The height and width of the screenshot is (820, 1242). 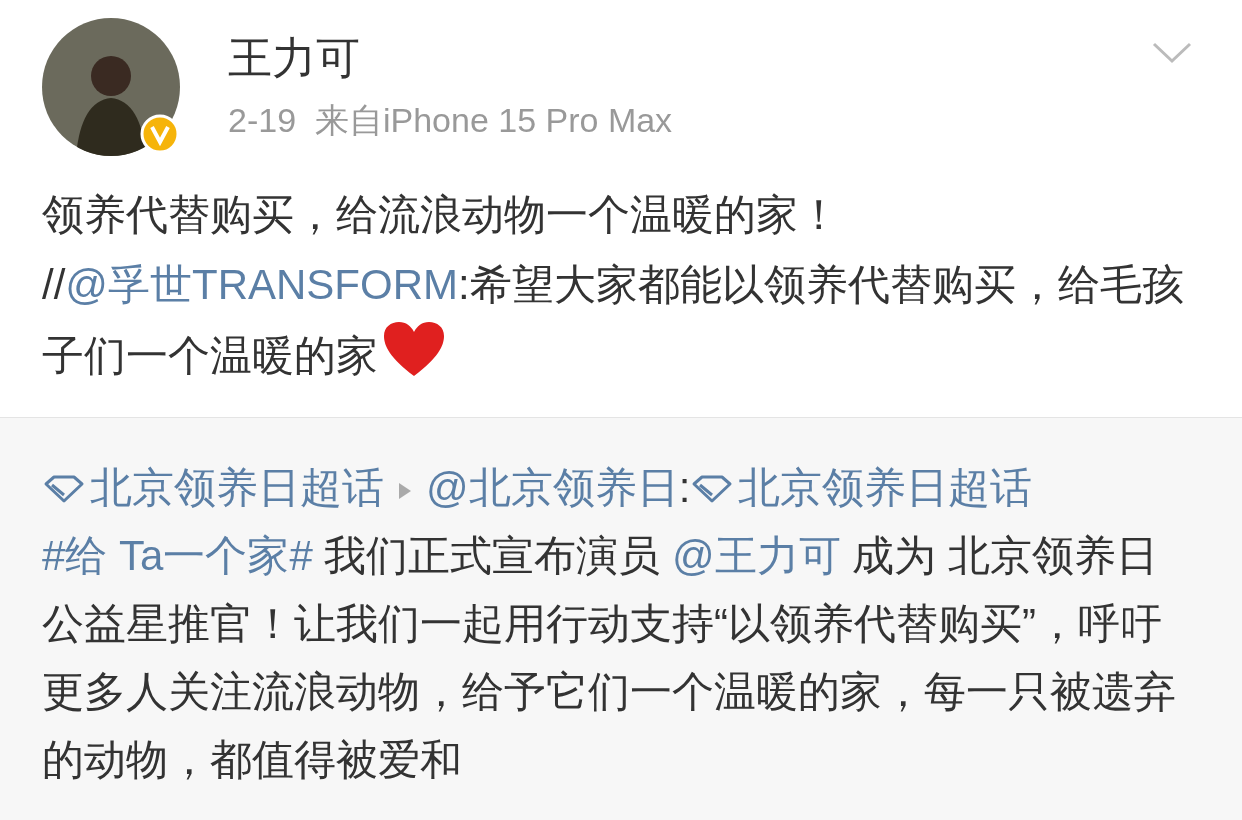 I want to click on diamond-icon, so click(x=64, y=489).